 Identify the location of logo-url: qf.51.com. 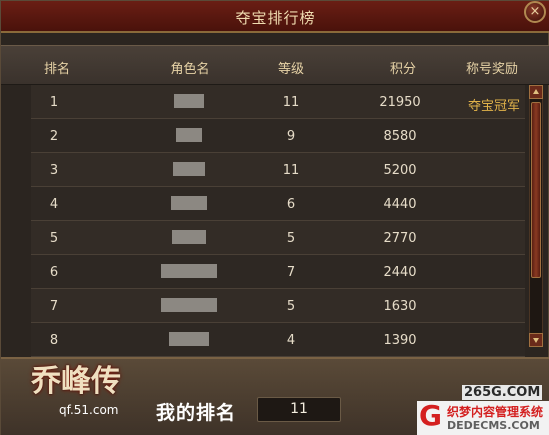
(89, 410).